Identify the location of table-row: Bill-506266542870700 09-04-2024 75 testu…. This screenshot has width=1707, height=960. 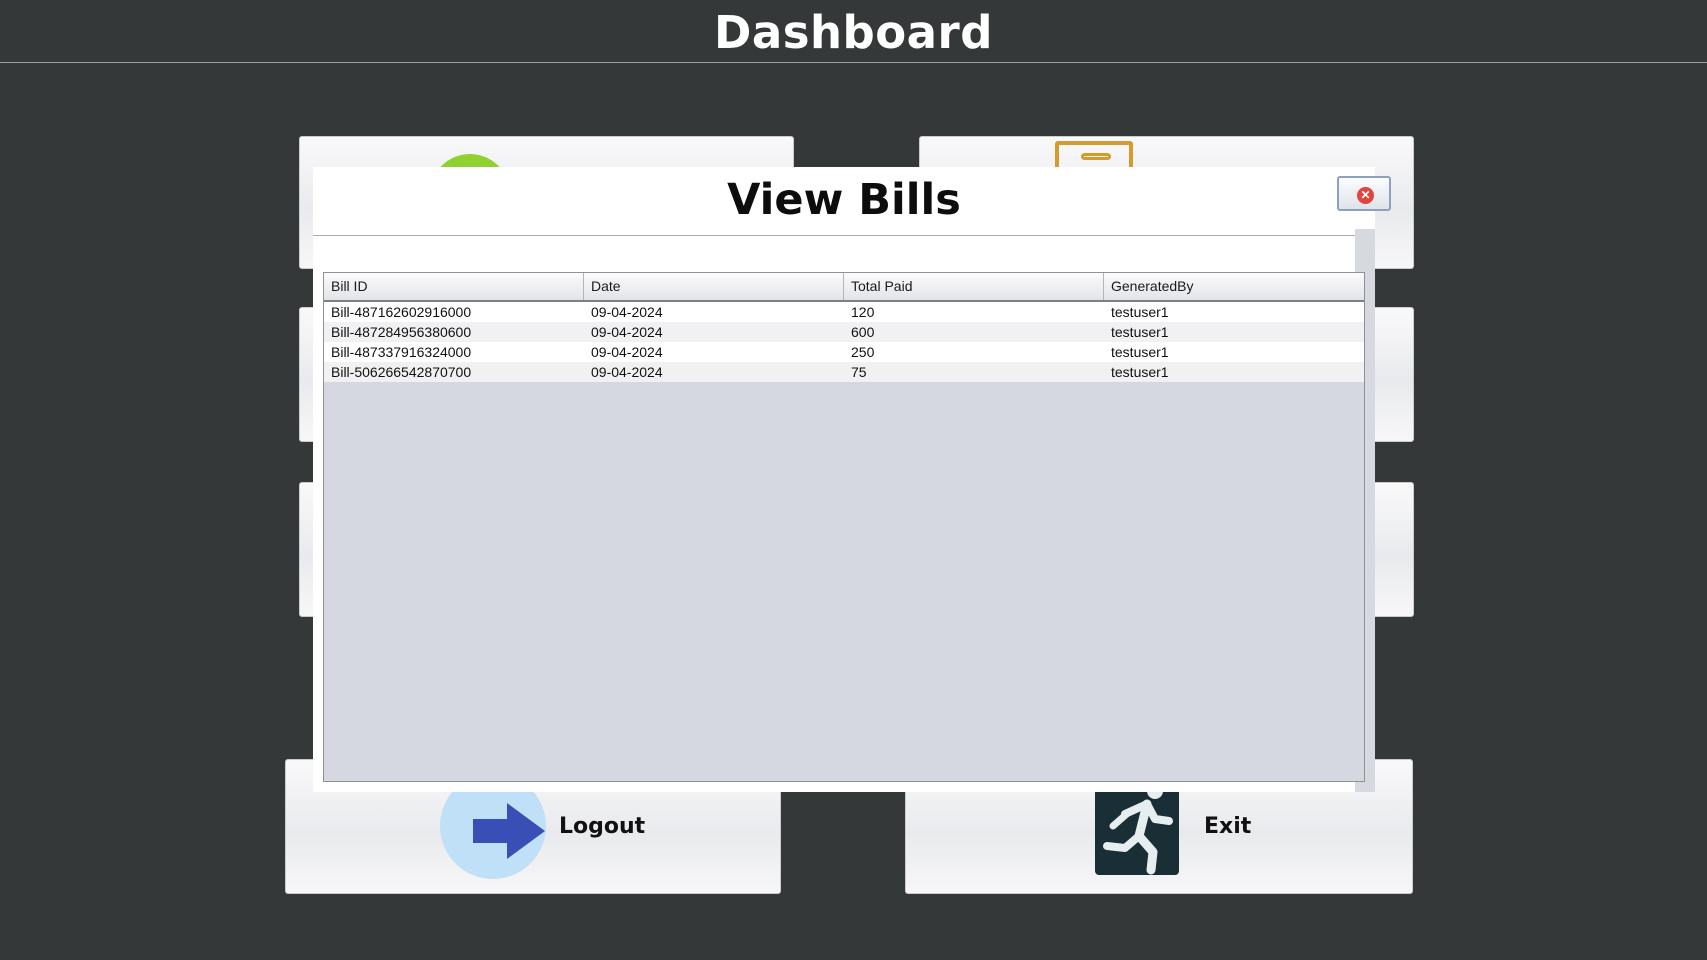
(844, 372).